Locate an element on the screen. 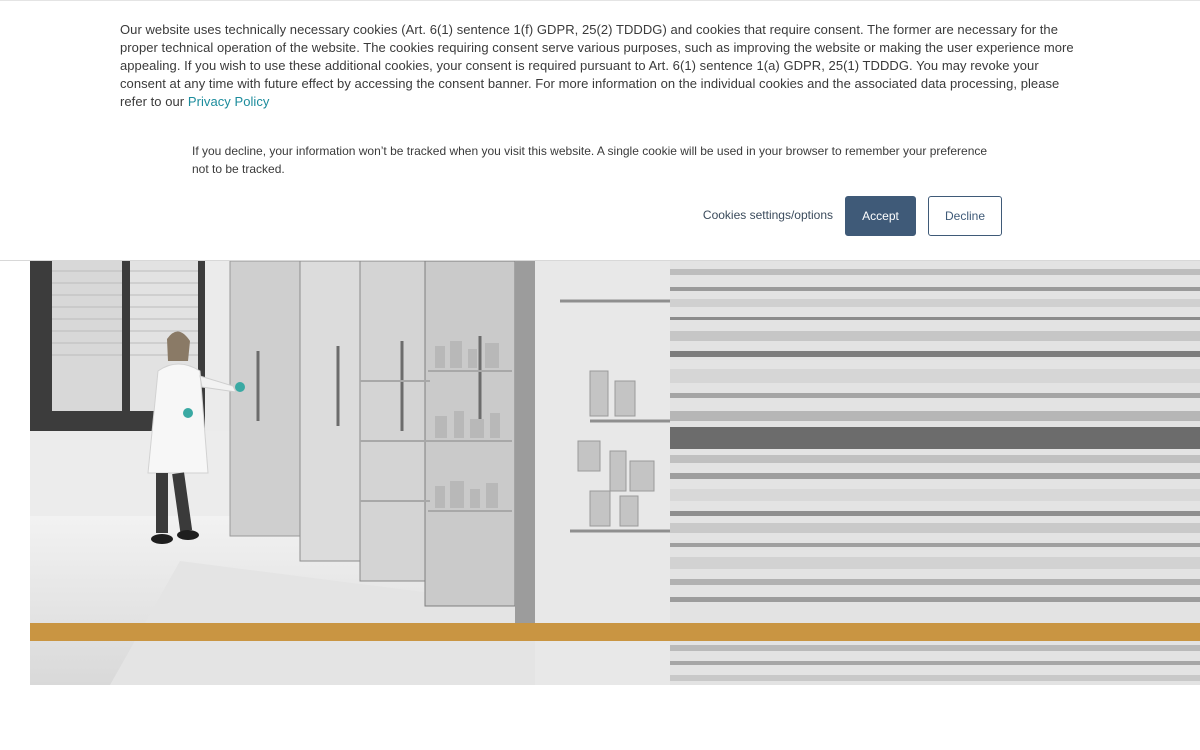 Image resolution: width=1200 pixels, height=750 pixels. gold-accent-band is located at coordinates (615, 632).